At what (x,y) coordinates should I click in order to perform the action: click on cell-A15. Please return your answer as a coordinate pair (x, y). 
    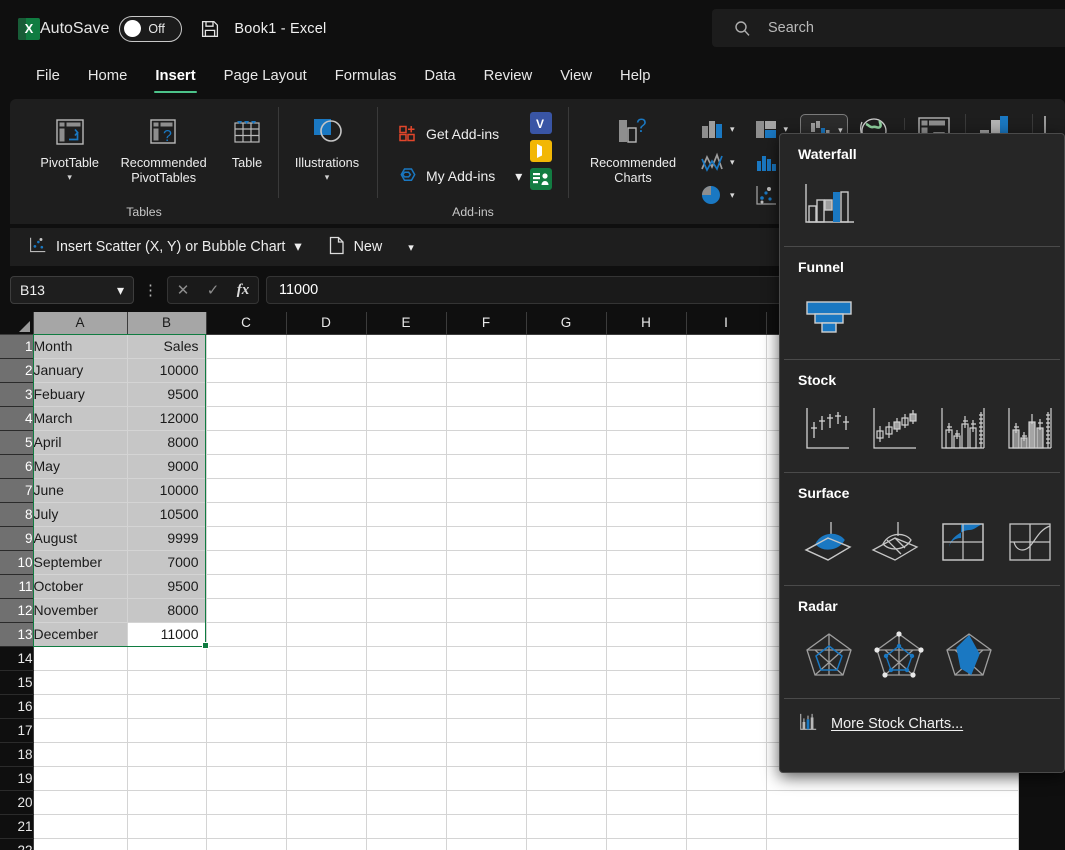
    Looking at the image, I should click on (80, 682).